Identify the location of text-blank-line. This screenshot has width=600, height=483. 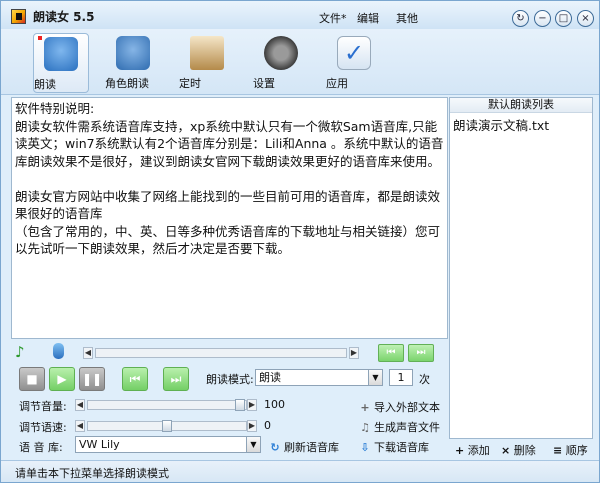
(230, 179).